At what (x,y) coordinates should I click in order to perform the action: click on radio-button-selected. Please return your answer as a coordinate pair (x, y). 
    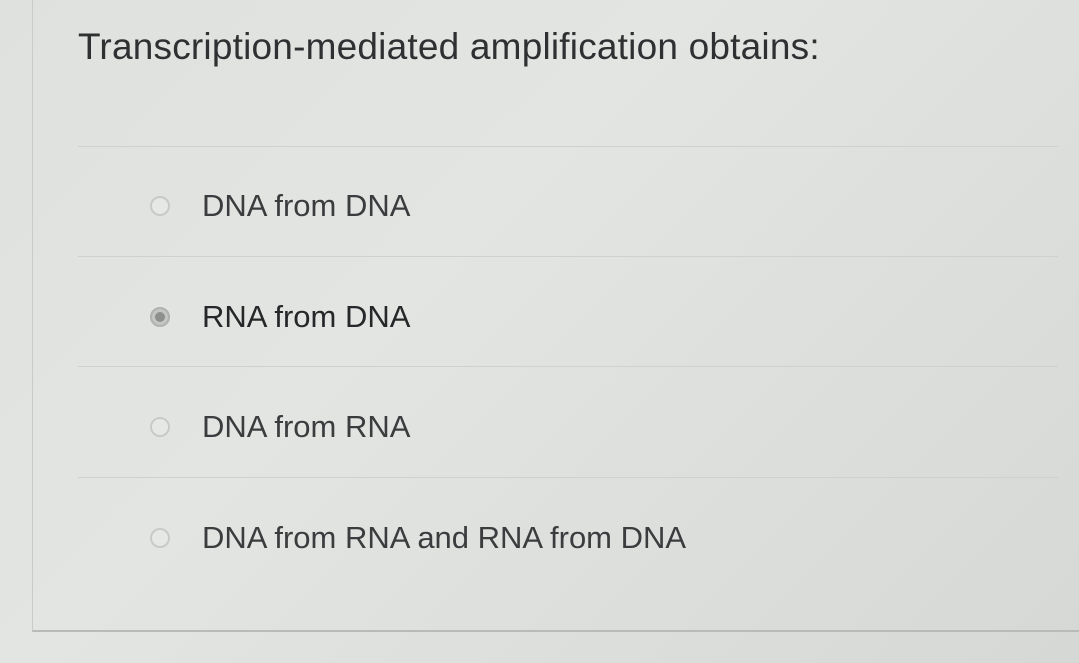
    Looking at the image, I should click on (160, 317).